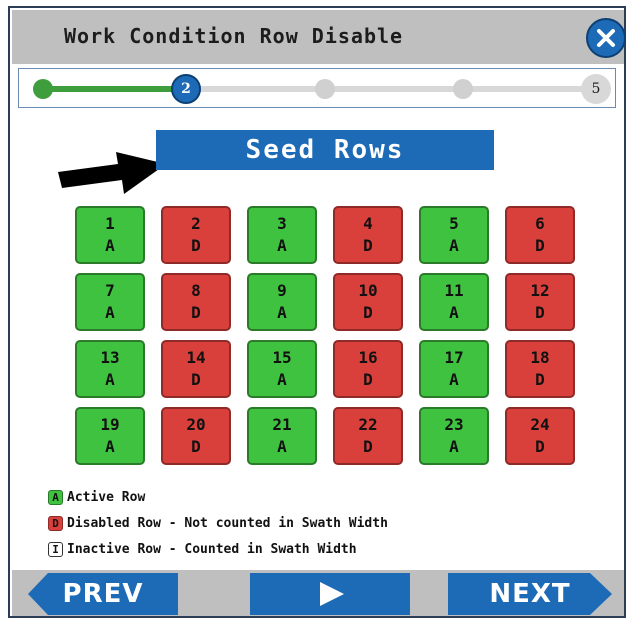 The width and height of the screenshot is (633, 625). What do you see at coordinates (110, 424) in the screenshot?
I see `row-number: 19` at bounding box center [110, 424].